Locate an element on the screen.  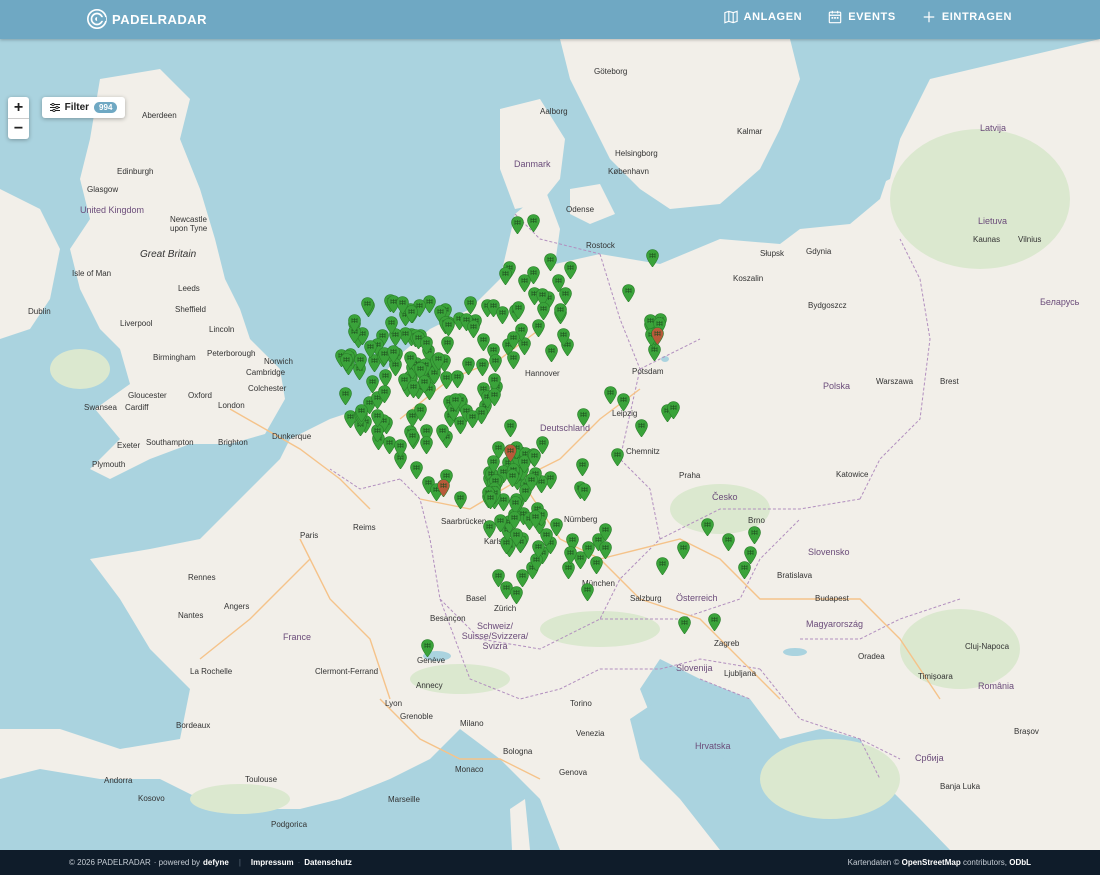
nav-eintragen: EINTRAGEN is located at coordinates (967, 17).